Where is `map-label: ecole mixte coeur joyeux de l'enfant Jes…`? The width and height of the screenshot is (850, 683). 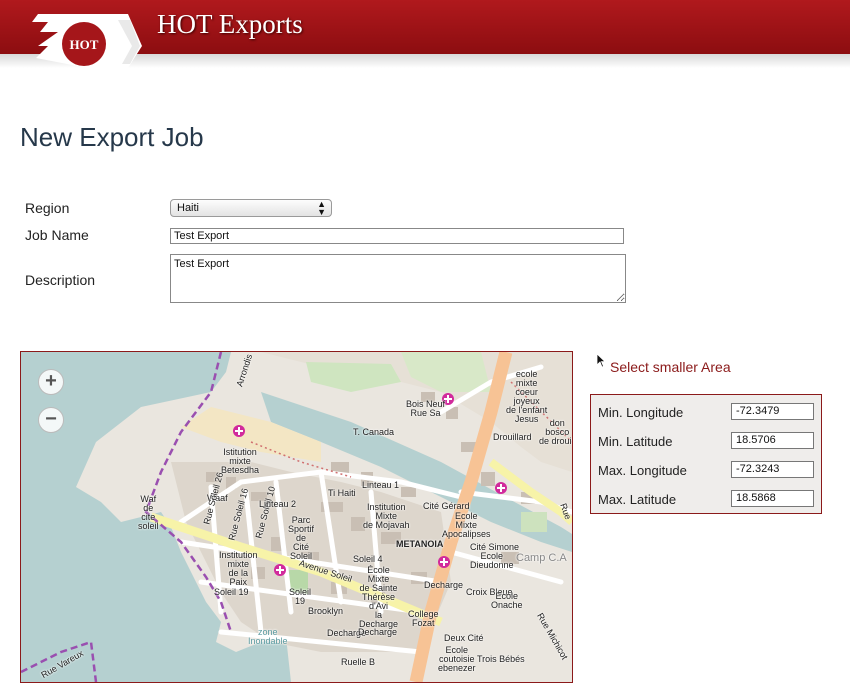 map-label: ecole mixte coeur joyeux de l'enfant Jes… is located at coordinates (527, 396).